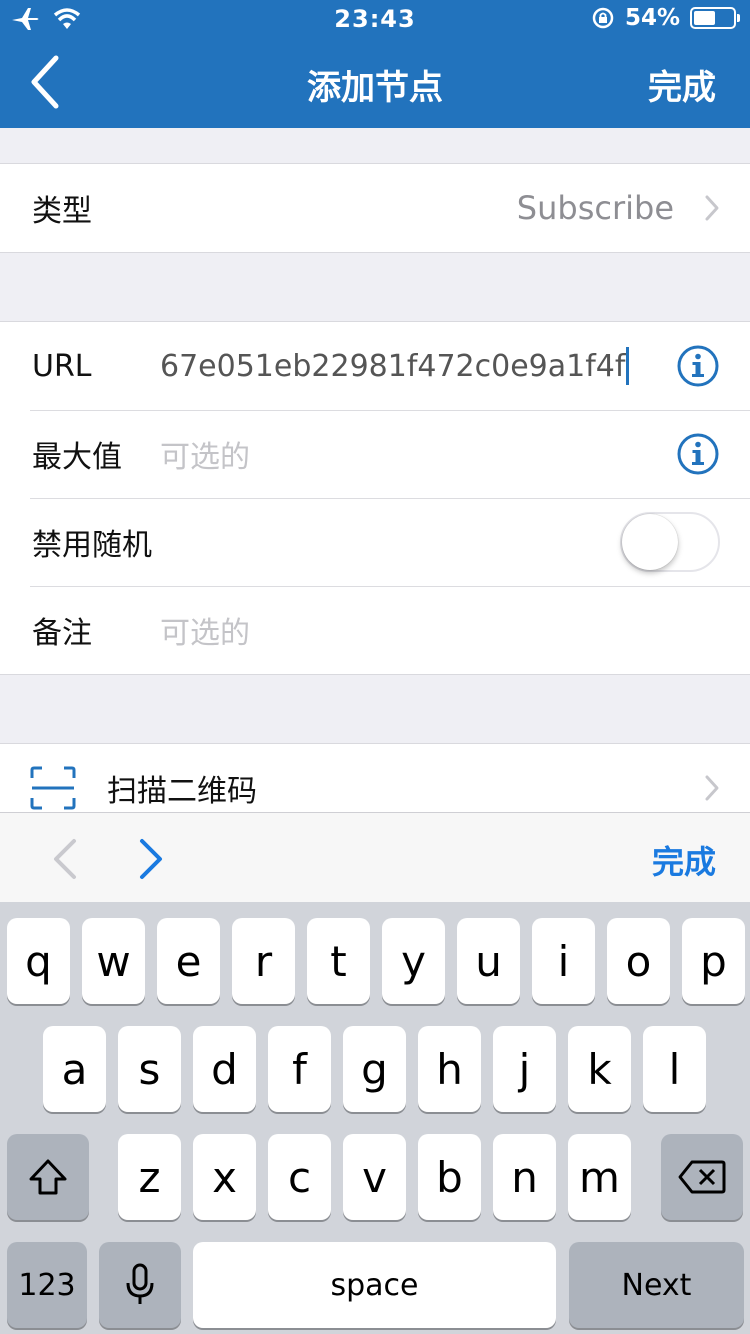  Describe the element at coordinates (151, 859) in the screenshot. I see `next-field-icon` at that location.